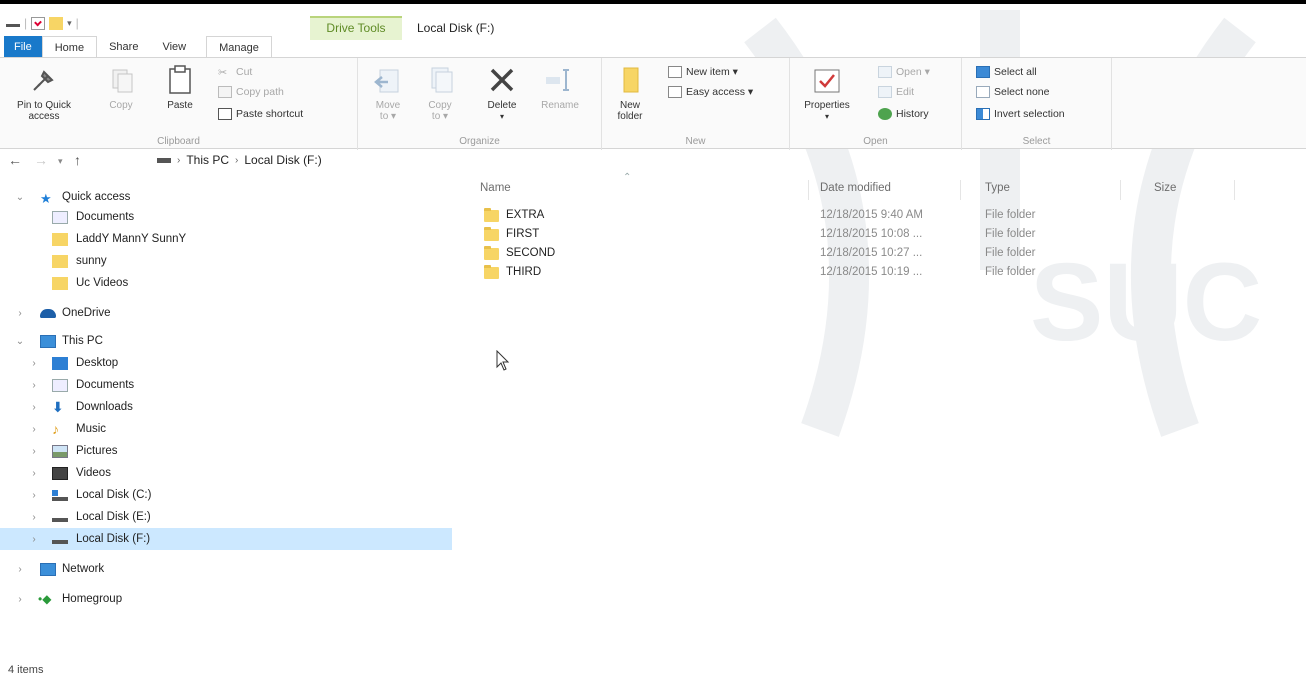 This screenshot has height=679, width=1306. What do you see at coordinates (710, 92) in the screenshot?
I see `easy-access-button: Easy access ▾` at bounding box center [710, 92].